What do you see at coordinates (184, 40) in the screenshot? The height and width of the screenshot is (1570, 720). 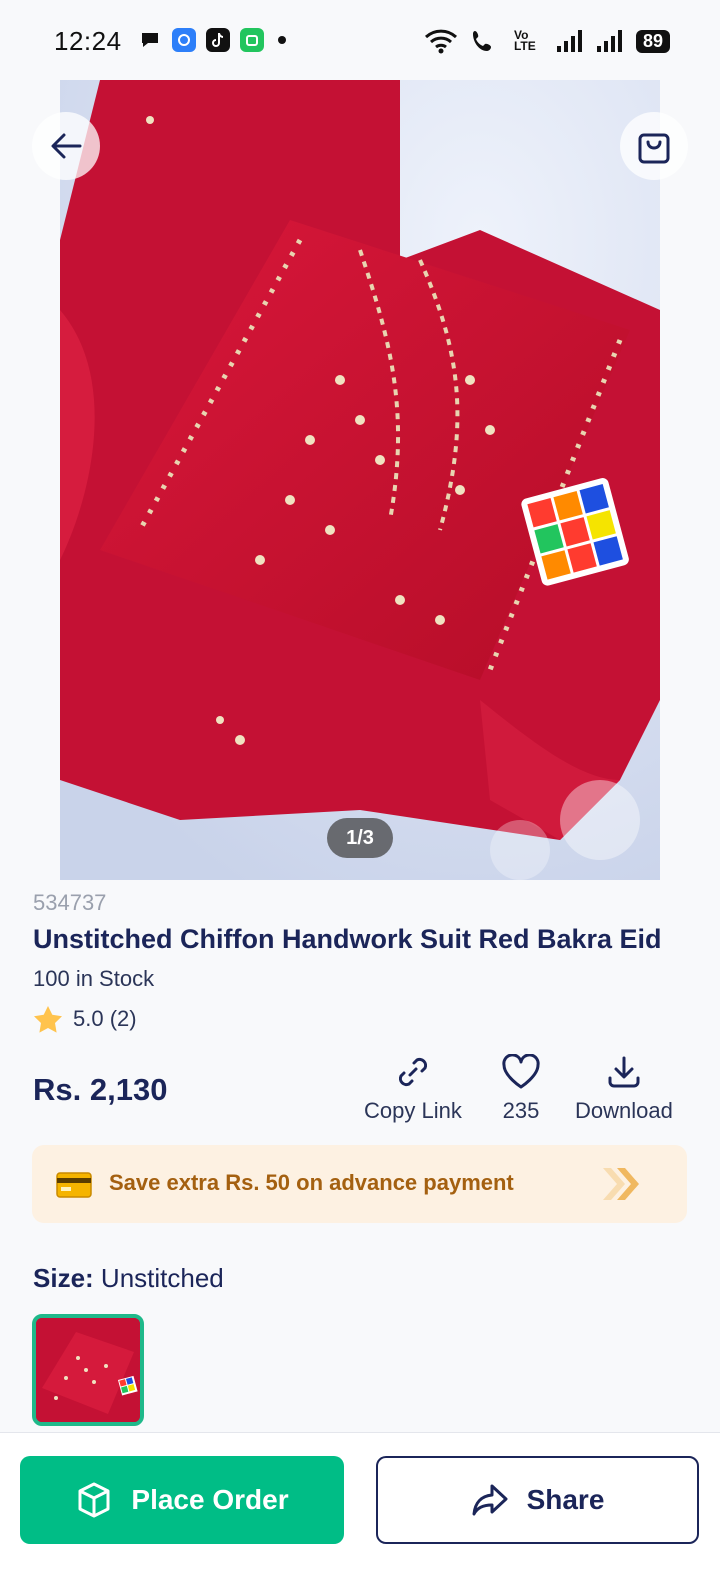 I see `sync-app-icon` at bounding box center [184, 40].